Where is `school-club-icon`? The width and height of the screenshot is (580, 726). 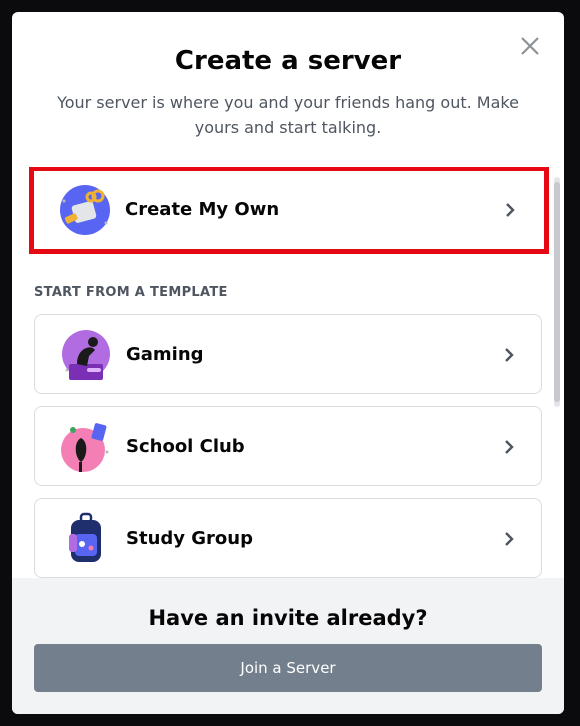
school-club-icon is located at coordinates (85, 447).